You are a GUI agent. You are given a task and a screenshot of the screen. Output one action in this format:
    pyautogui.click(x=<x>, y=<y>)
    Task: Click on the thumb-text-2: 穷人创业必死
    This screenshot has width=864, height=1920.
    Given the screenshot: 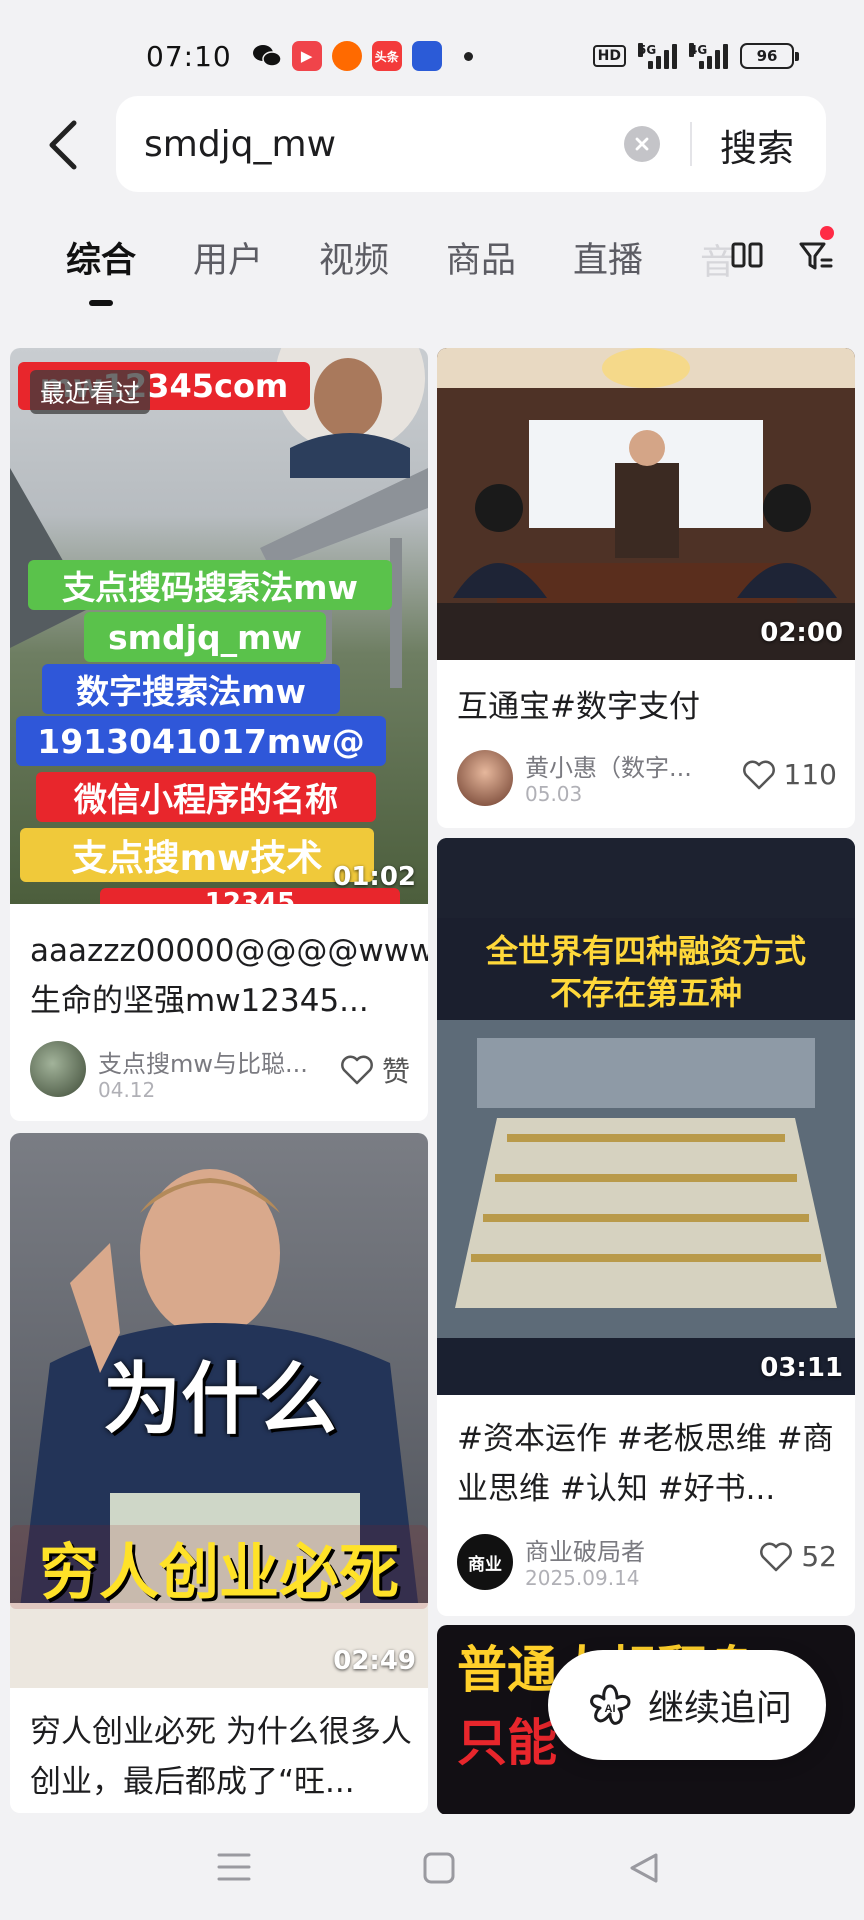 What is the action you would take?
    pyautogui.click(x=219, y=1567)
    